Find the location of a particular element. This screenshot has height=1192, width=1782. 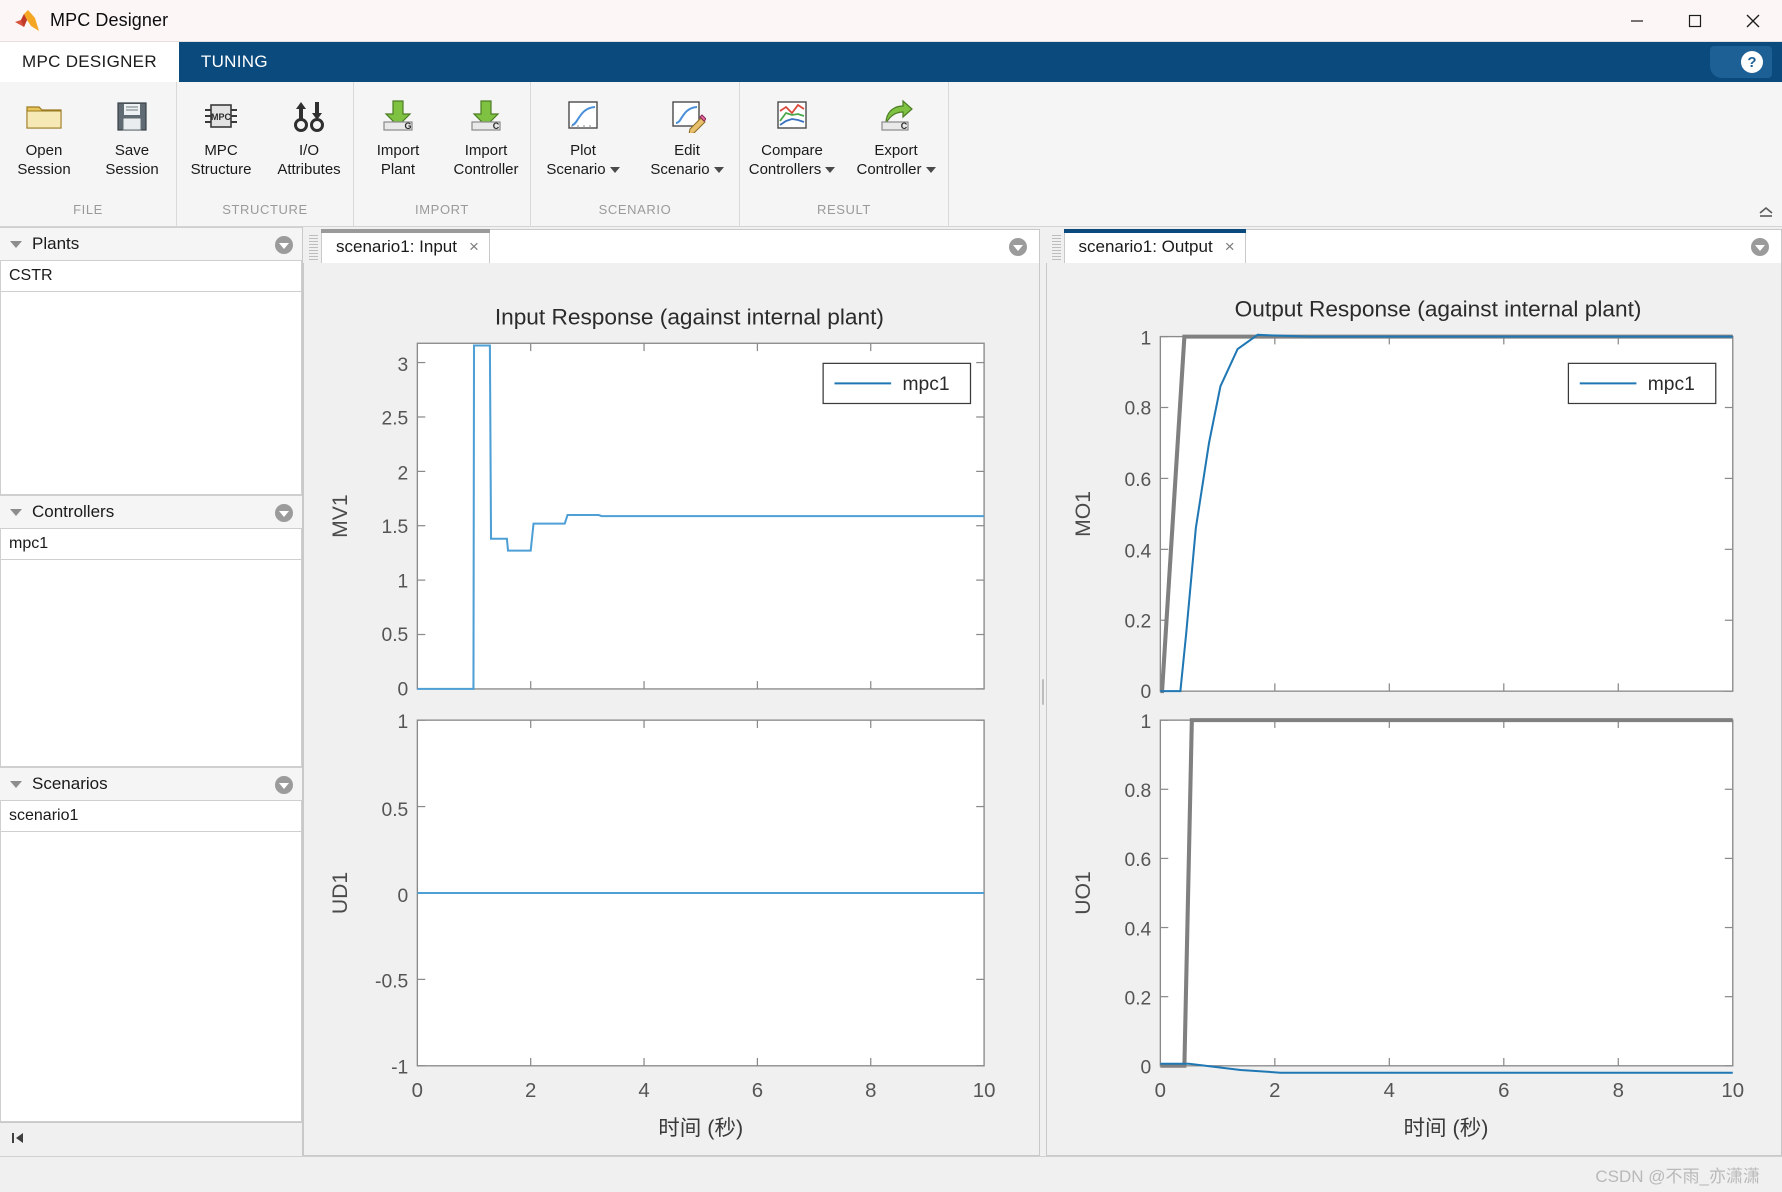

ytick-ud1--1: -1 is located at coordinates (399, 1068).